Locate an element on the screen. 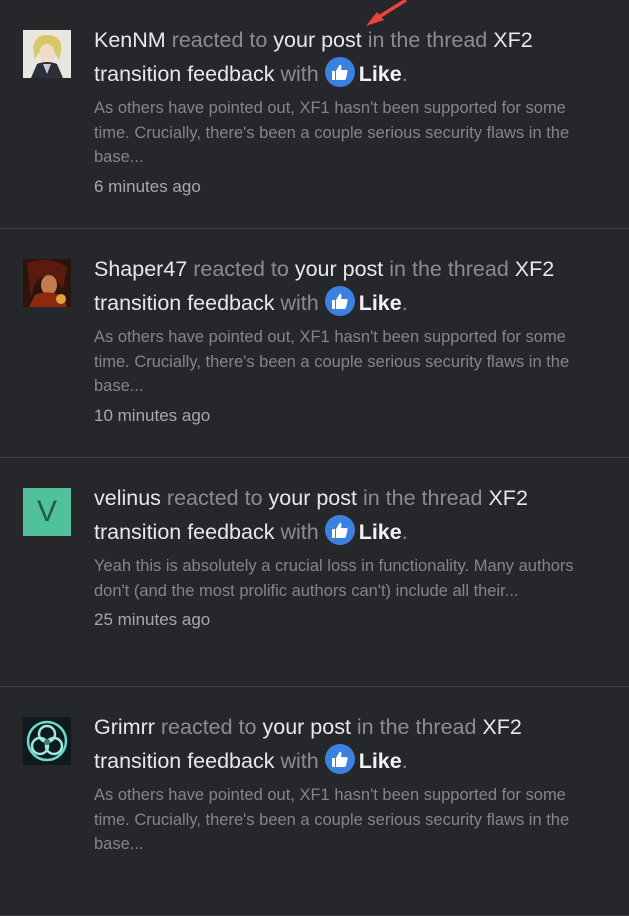  username-link: Shaper47 is located at coordinates (140, 269).